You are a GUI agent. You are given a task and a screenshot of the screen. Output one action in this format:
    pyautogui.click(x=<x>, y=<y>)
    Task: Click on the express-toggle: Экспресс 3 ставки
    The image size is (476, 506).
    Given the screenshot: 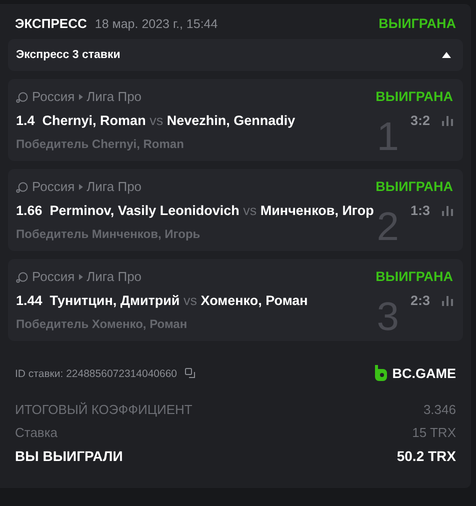 What is the action you would take?
    pyautogui.click(x=235, y=55)
    